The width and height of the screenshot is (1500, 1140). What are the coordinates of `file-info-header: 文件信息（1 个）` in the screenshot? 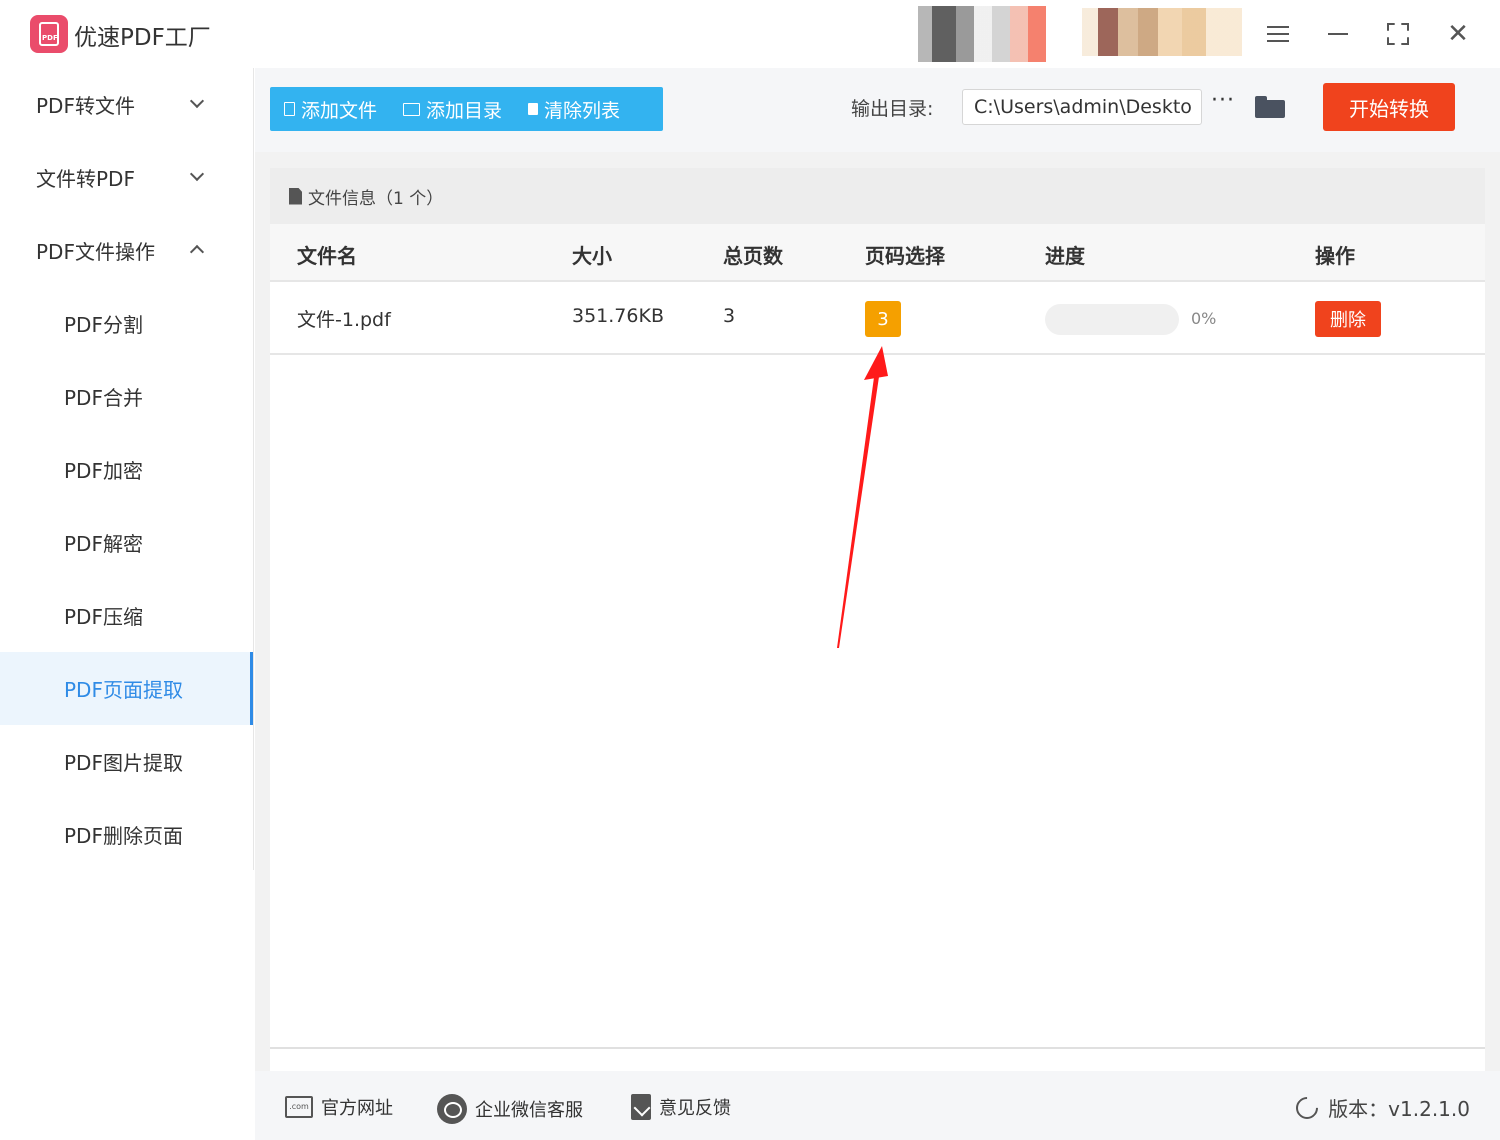 It's located at (877, 196).